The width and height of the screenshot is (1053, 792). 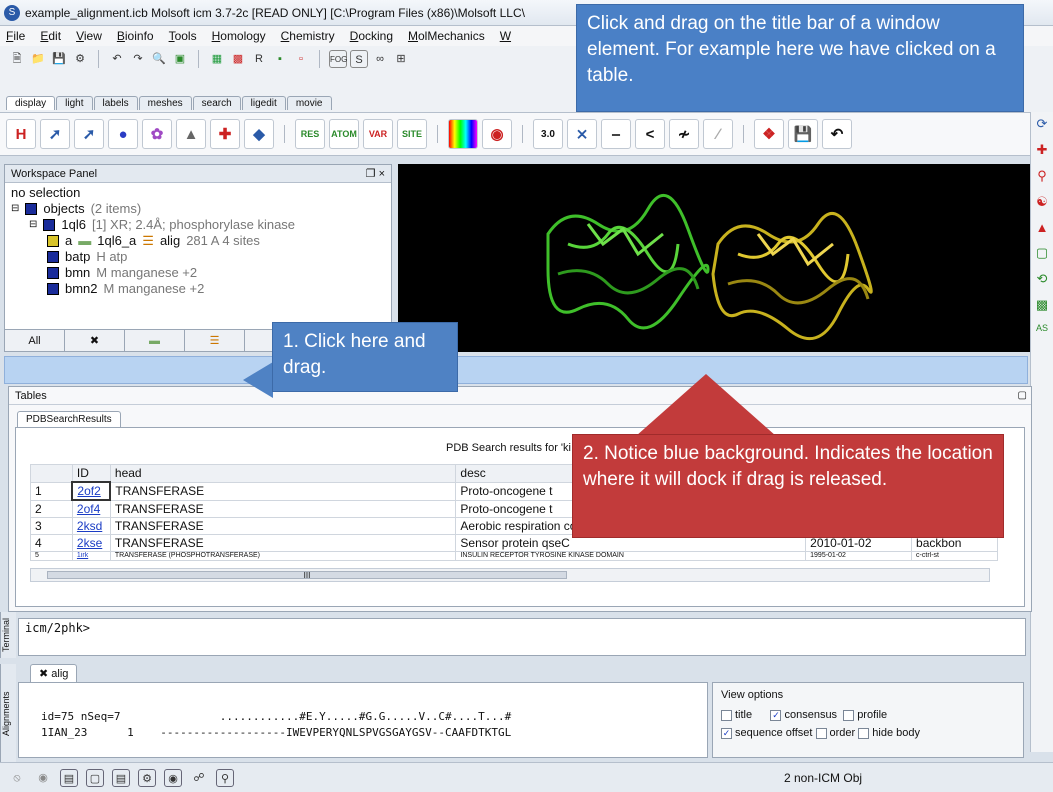 What do you see at coordinates (21, 134) in the screenshot?
I see `display-reset-icon: H` at bounding box center [21, 134].